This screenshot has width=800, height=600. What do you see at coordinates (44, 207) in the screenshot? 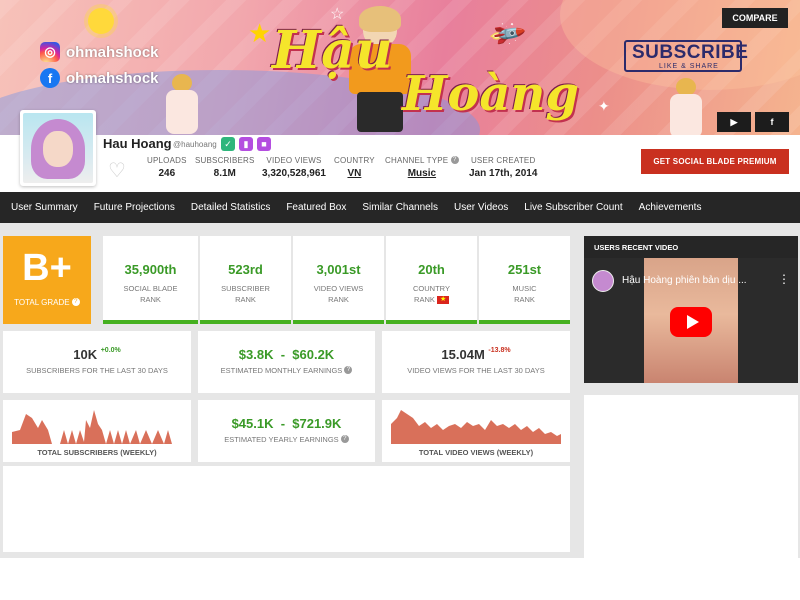
I see `nav-user-summary: User Summary` at bounding box center [44, 207].